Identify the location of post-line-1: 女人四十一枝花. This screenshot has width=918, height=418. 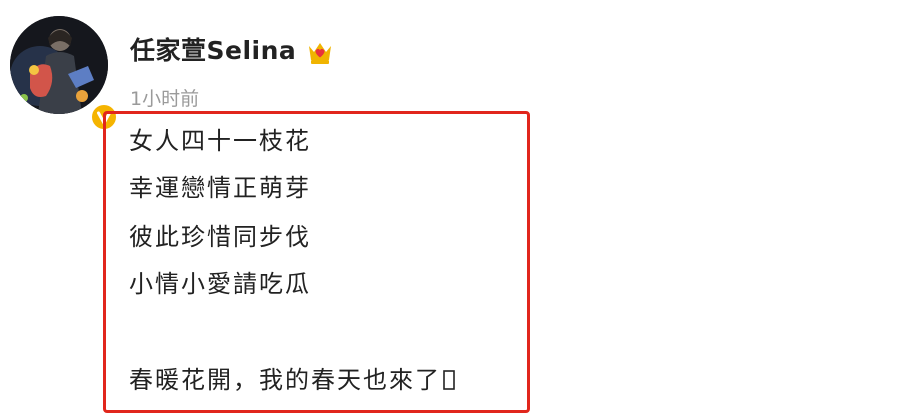
(220, 141).